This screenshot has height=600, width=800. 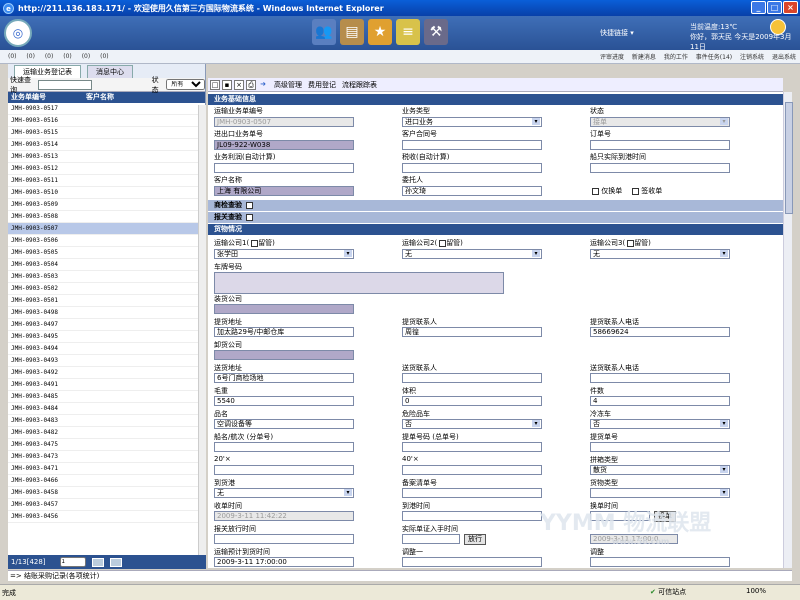 What do you see at coordinates (284, 470) in the screenshot?
I see `field-20ft` at bounding box center [284, 470].